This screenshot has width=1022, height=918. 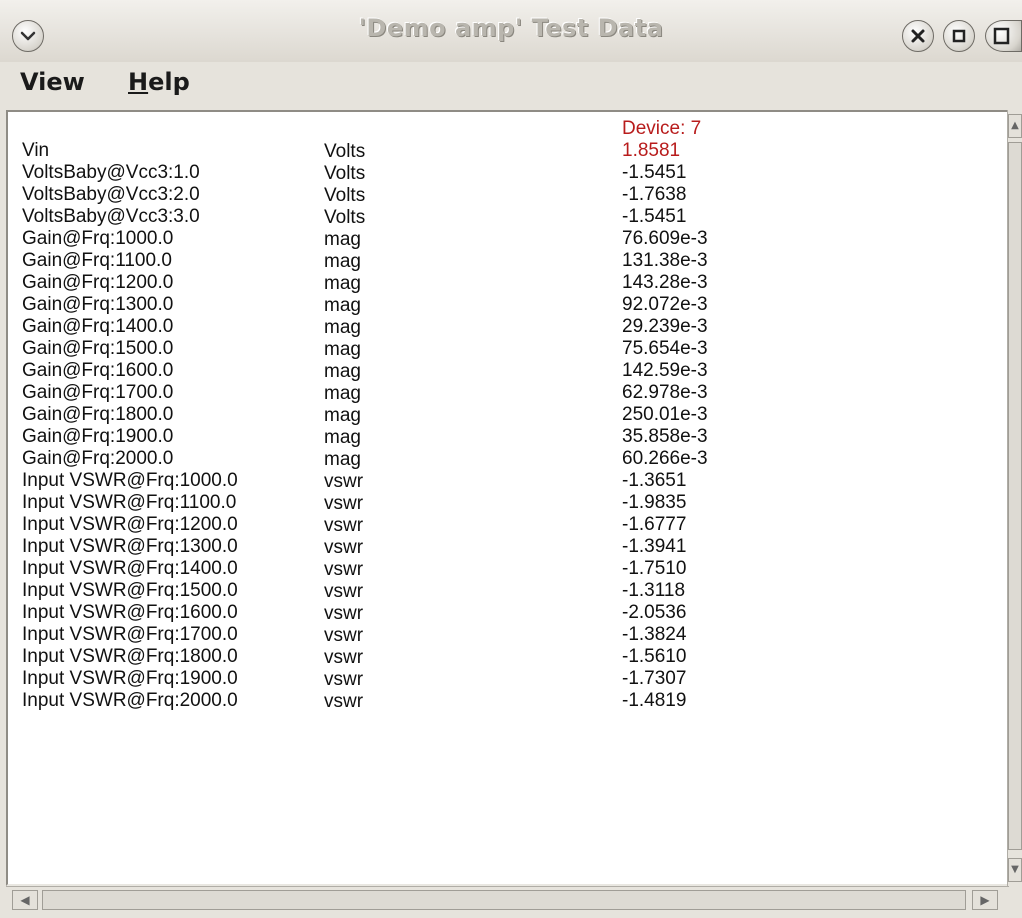 What do you see at coordinates (422, 635) in the screenshot?
I see `table-row: Input VSWR@Frq:1700.0 vswr -1.3824` at bounding box center [422, 635].